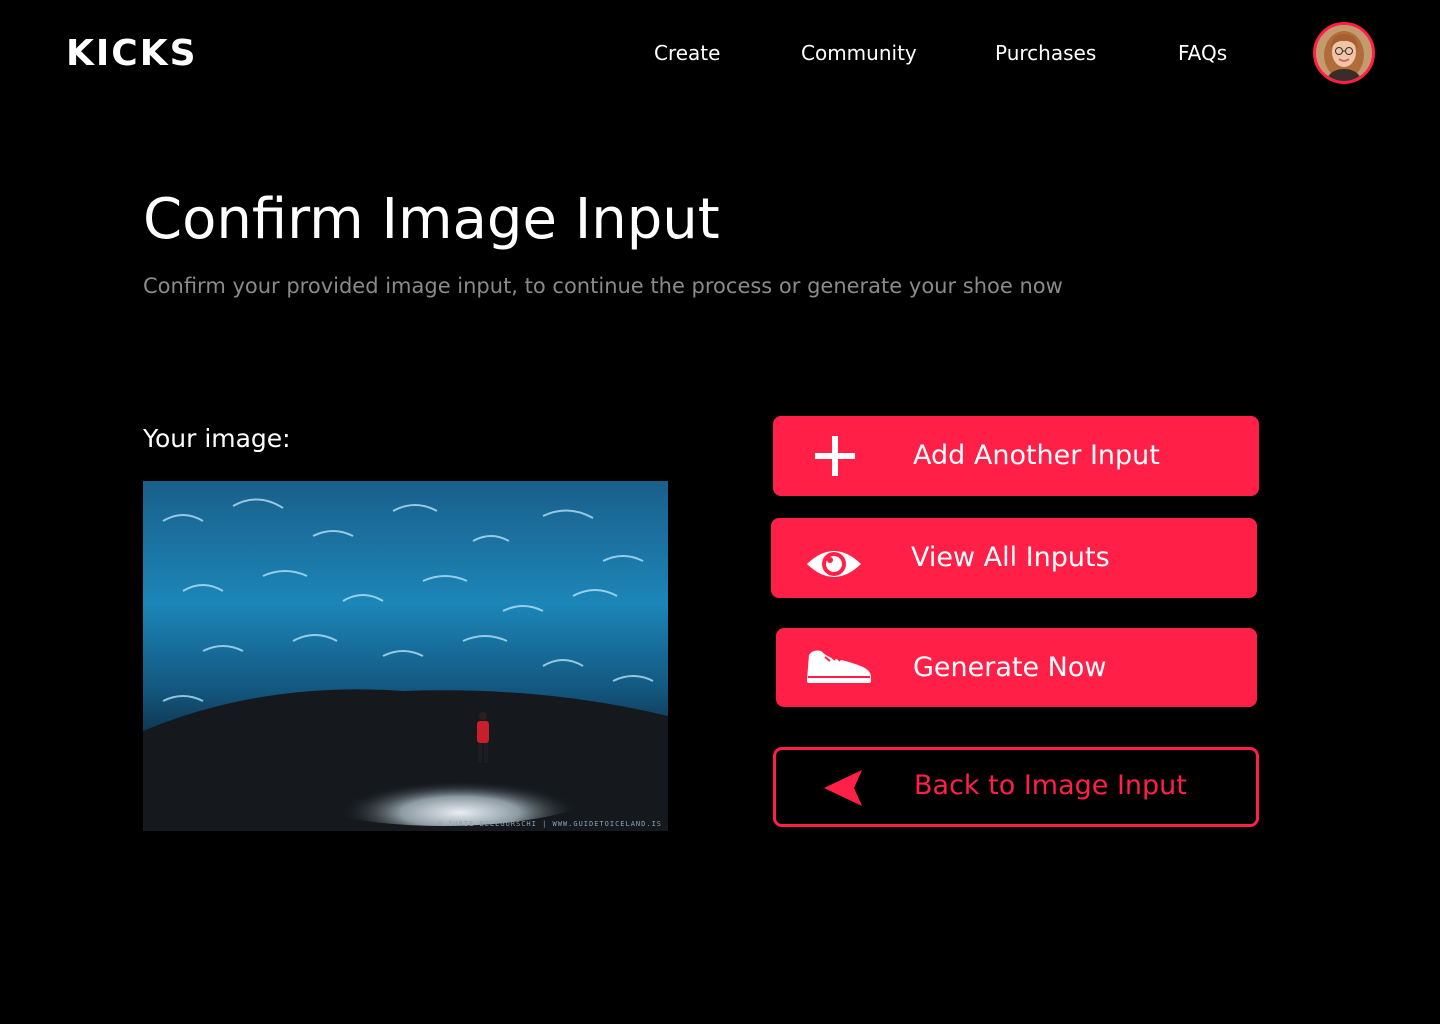  Describe the element at coordinates (1010, 667) in the screenshot. I see `generate-now-label: Generate Now` at that location.